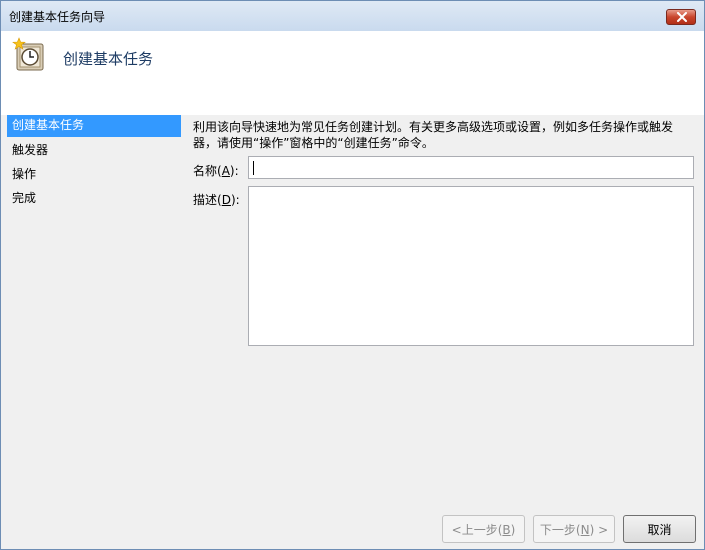 The width and height of the screenshot is (705, 550). What do you see at coordinates (574, 529) in the screenshot?
I see `next-button: 下一步(N) >` at bounding box center [574, 529].